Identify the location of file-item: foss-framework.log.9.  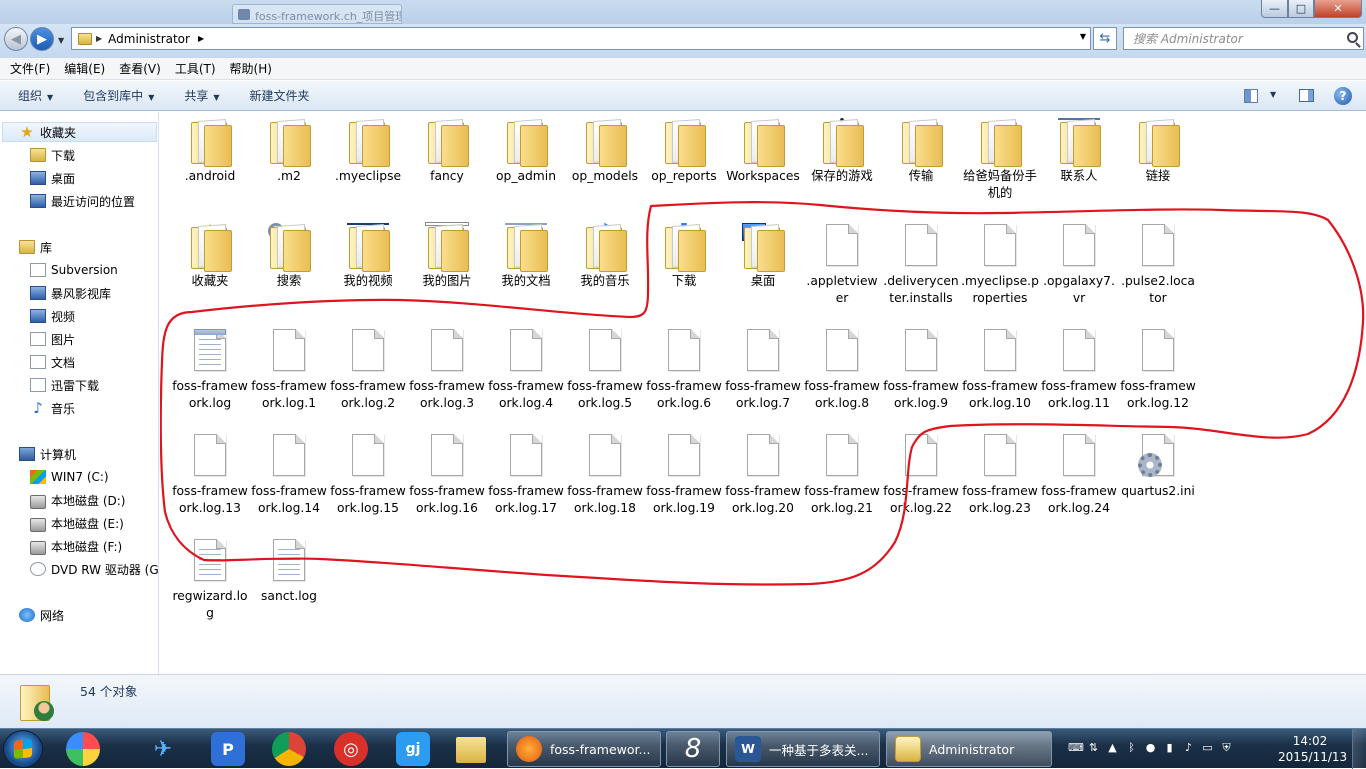
(921, 370).